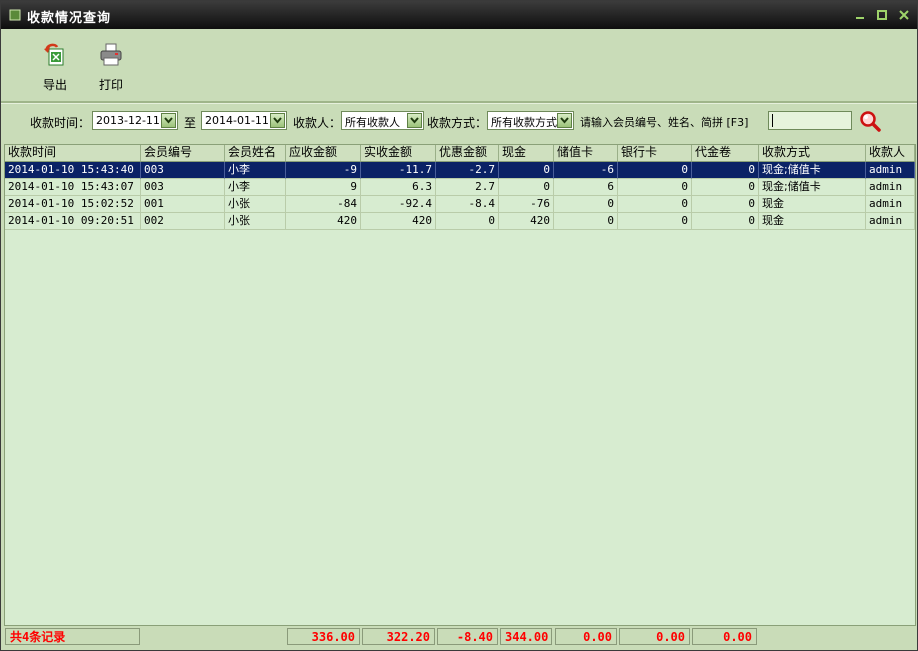  I want to click on minimize-button, so click(860, 15).